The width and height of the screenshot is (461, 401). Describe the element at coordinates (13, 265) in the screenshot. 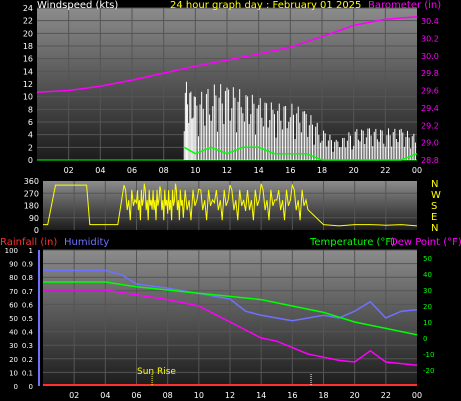

I see `humidity-tick-90: 90` at that location.